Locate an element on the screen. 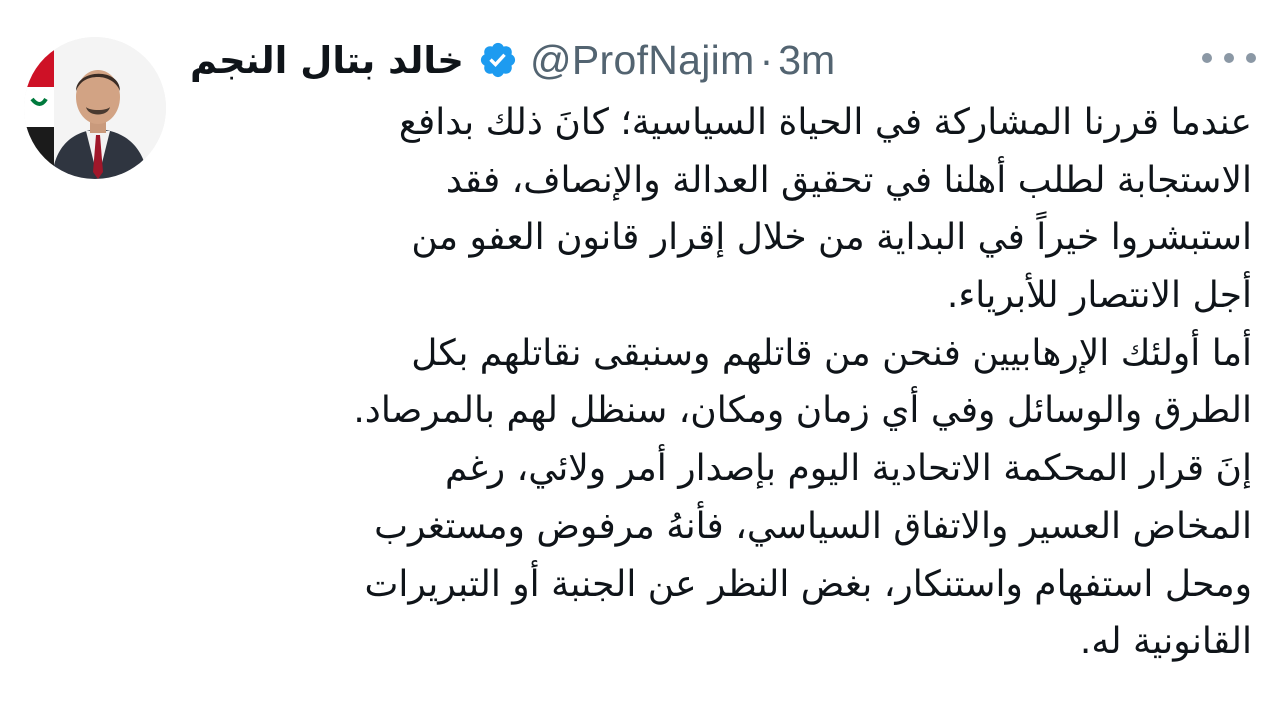 This screenshot has height=728, width=1280. tweet-text-line: أجل الانتصار للأبرياء. is located at coordinates (1099, 296).